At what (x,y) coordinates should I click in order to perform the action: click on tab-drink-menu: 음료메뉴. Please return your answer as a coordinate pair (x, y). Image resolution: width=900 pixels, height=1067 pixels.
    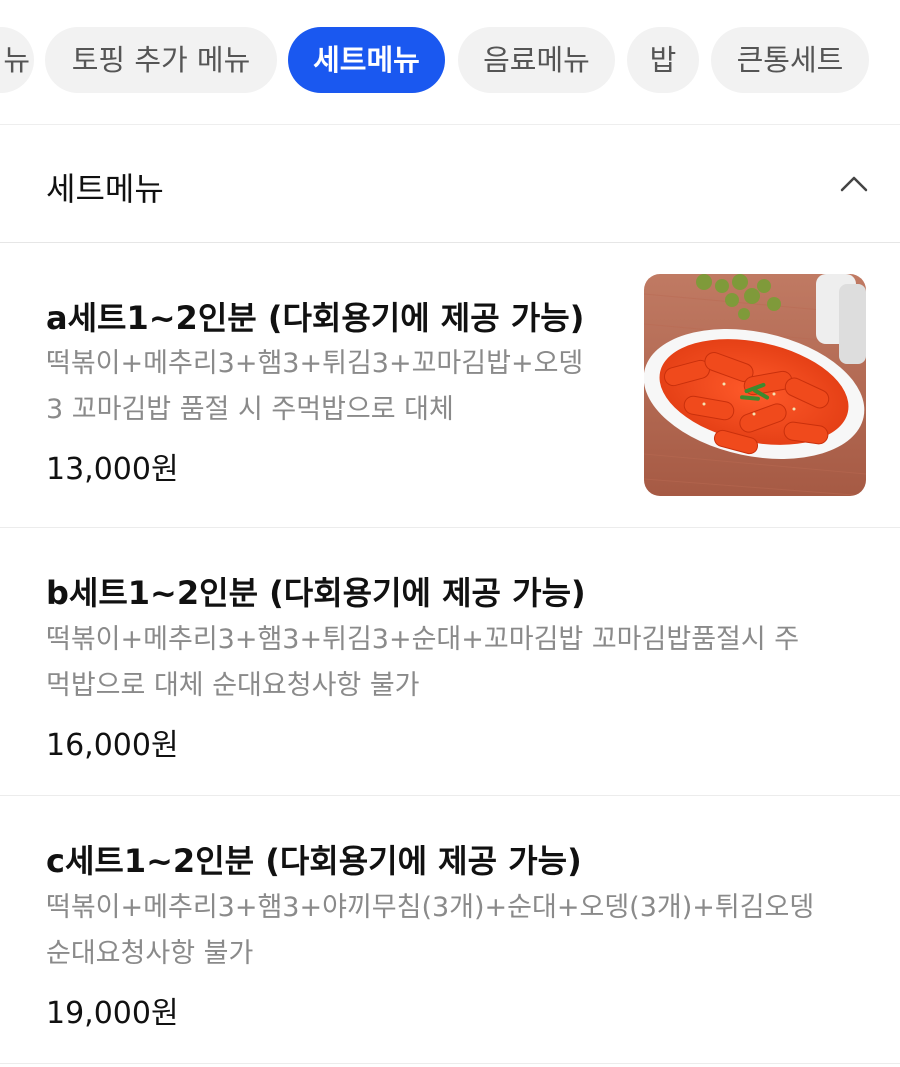
    Looking at the image, I should click on (536, 60).